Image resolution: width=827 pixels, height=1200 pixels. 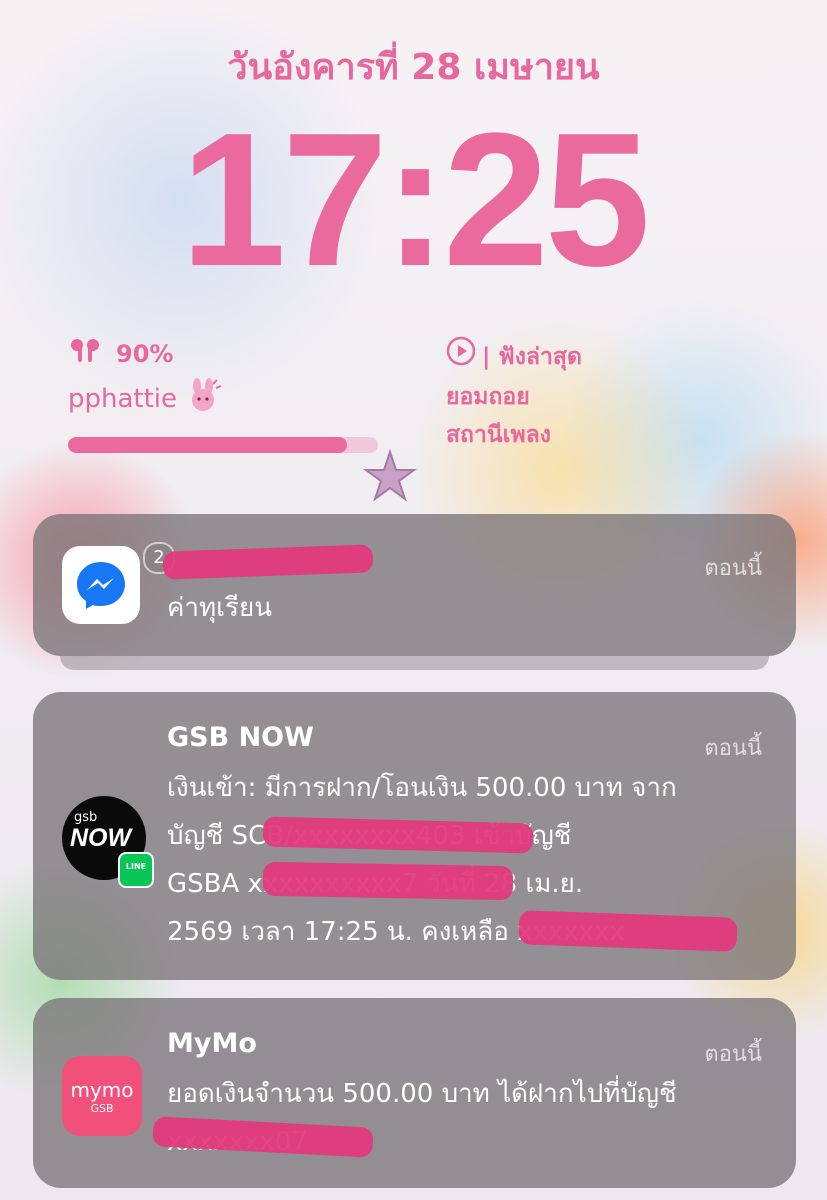 I want to click on mymo-icon-text: mymo, so click(x=102, y=1090).